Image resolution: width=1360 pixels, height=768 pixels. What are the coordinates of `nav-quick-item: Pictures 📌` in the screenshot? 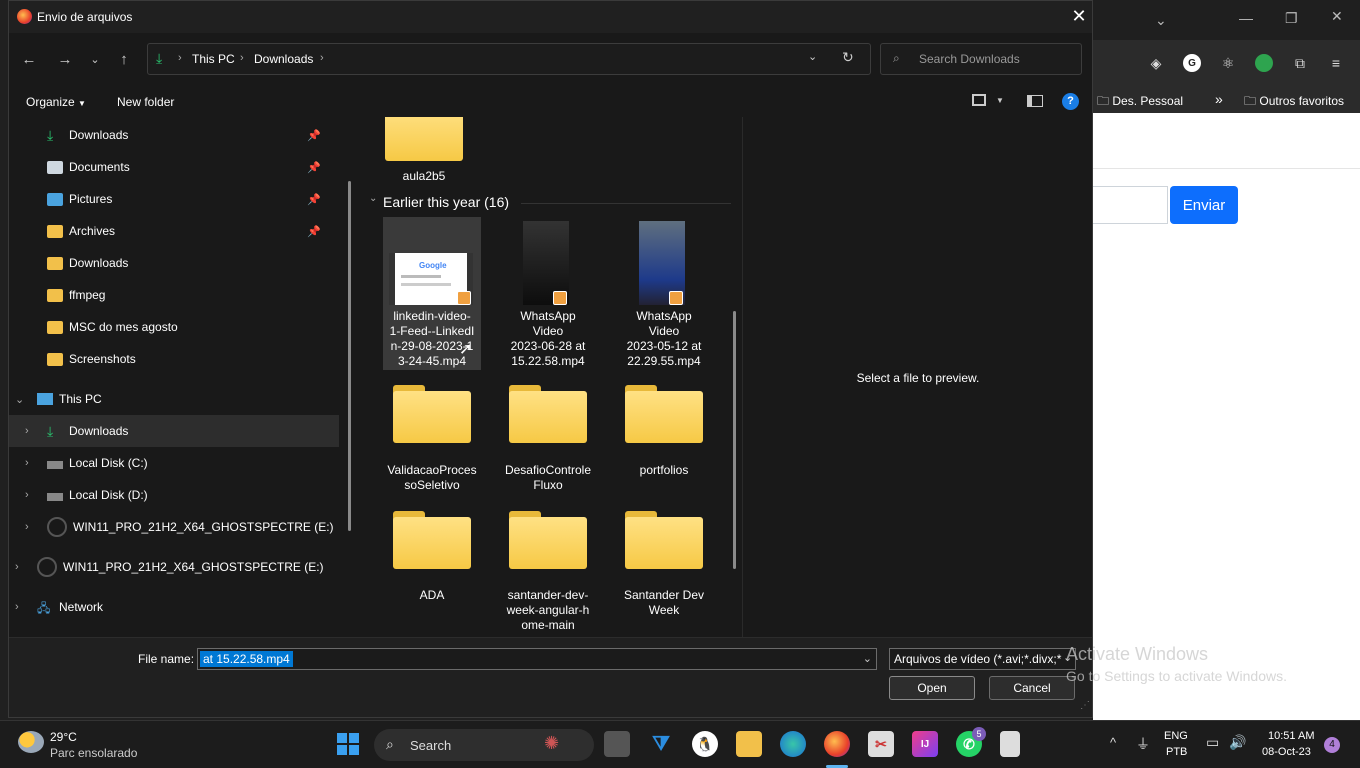 It's located at (174, 199).